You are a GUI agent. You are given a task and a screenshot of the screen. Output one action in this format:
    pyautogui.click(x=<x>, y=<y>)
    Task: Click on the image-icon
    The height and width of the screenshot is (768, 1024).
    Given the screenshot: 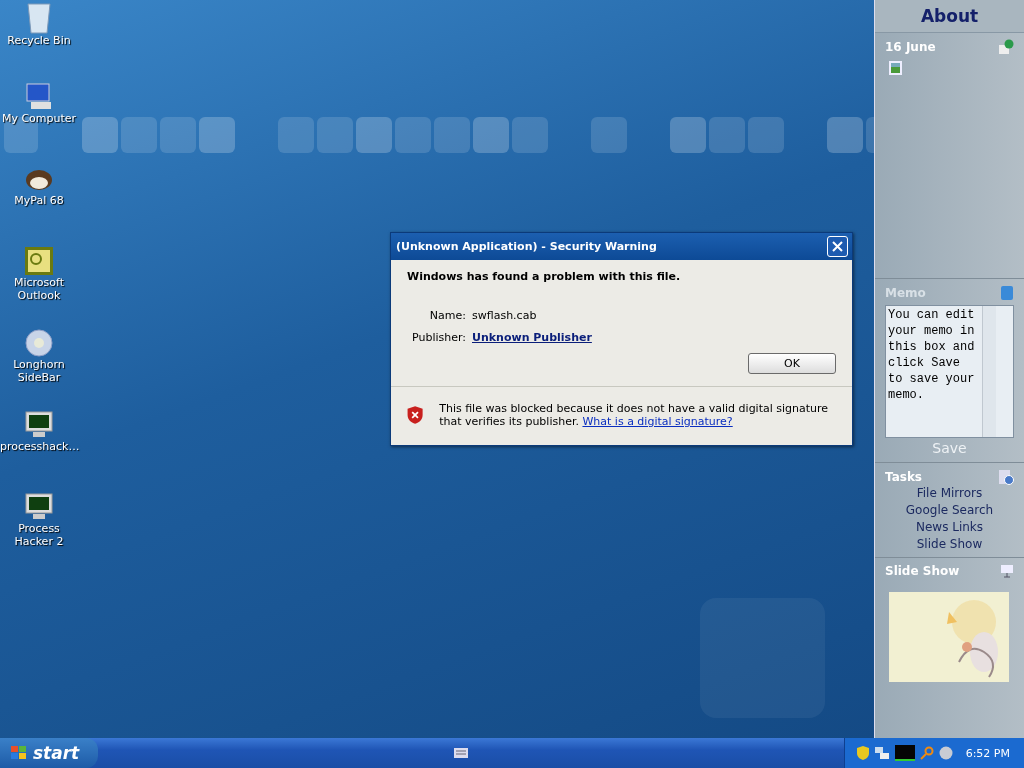 What is the action you would take?
    pyautogui.click(x=895, y=68)
    